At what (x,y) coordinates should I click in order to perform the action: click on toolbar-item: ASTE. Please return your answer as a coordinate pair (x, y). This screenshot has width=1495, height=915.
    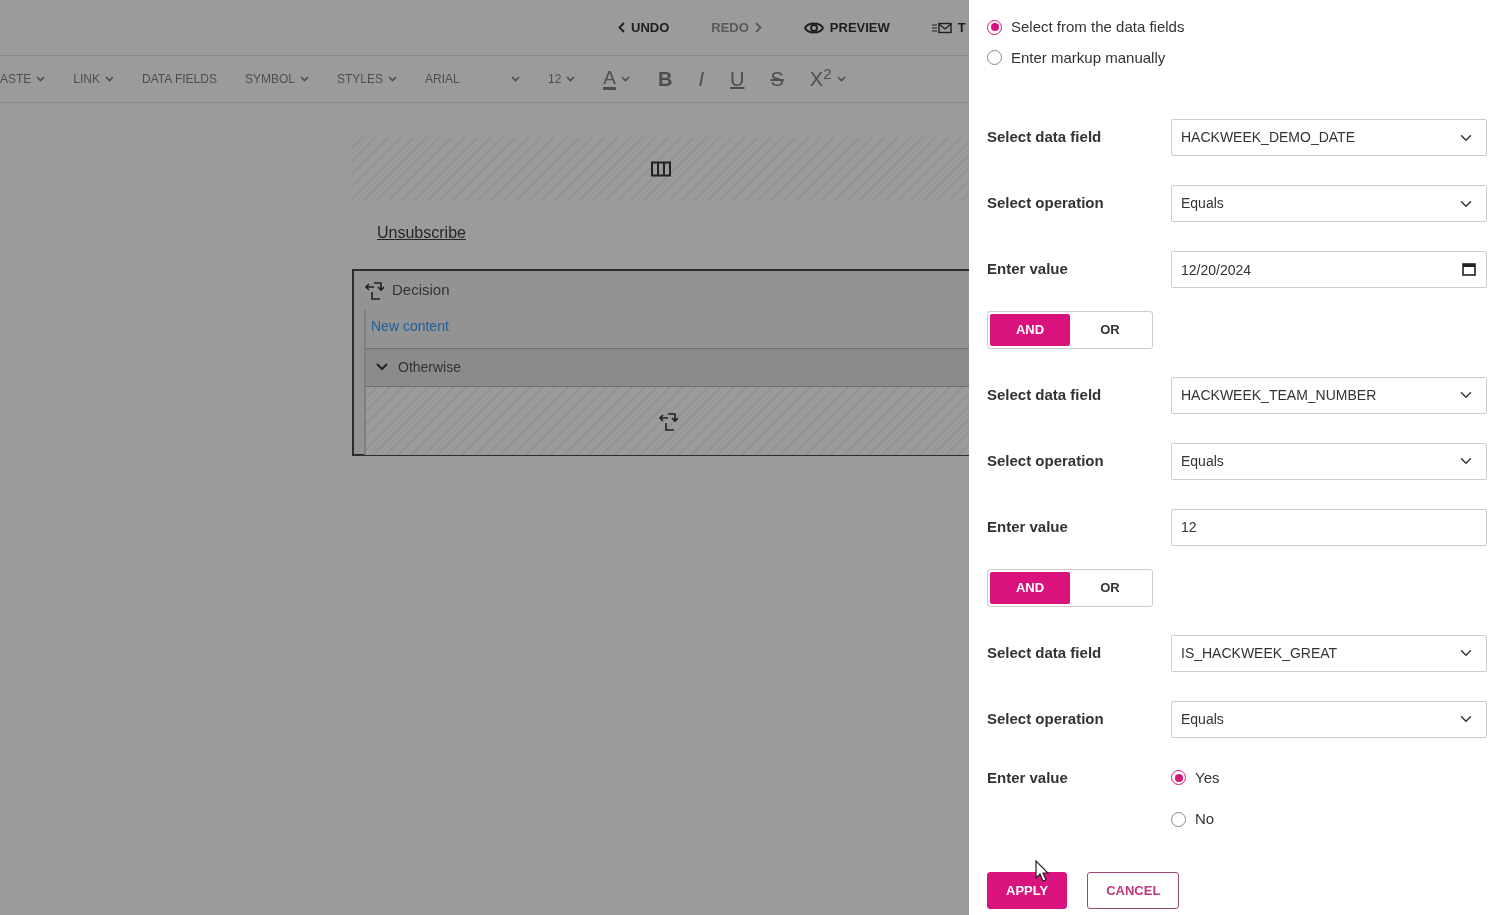
    Looking at the image, I should click on (23, 79).